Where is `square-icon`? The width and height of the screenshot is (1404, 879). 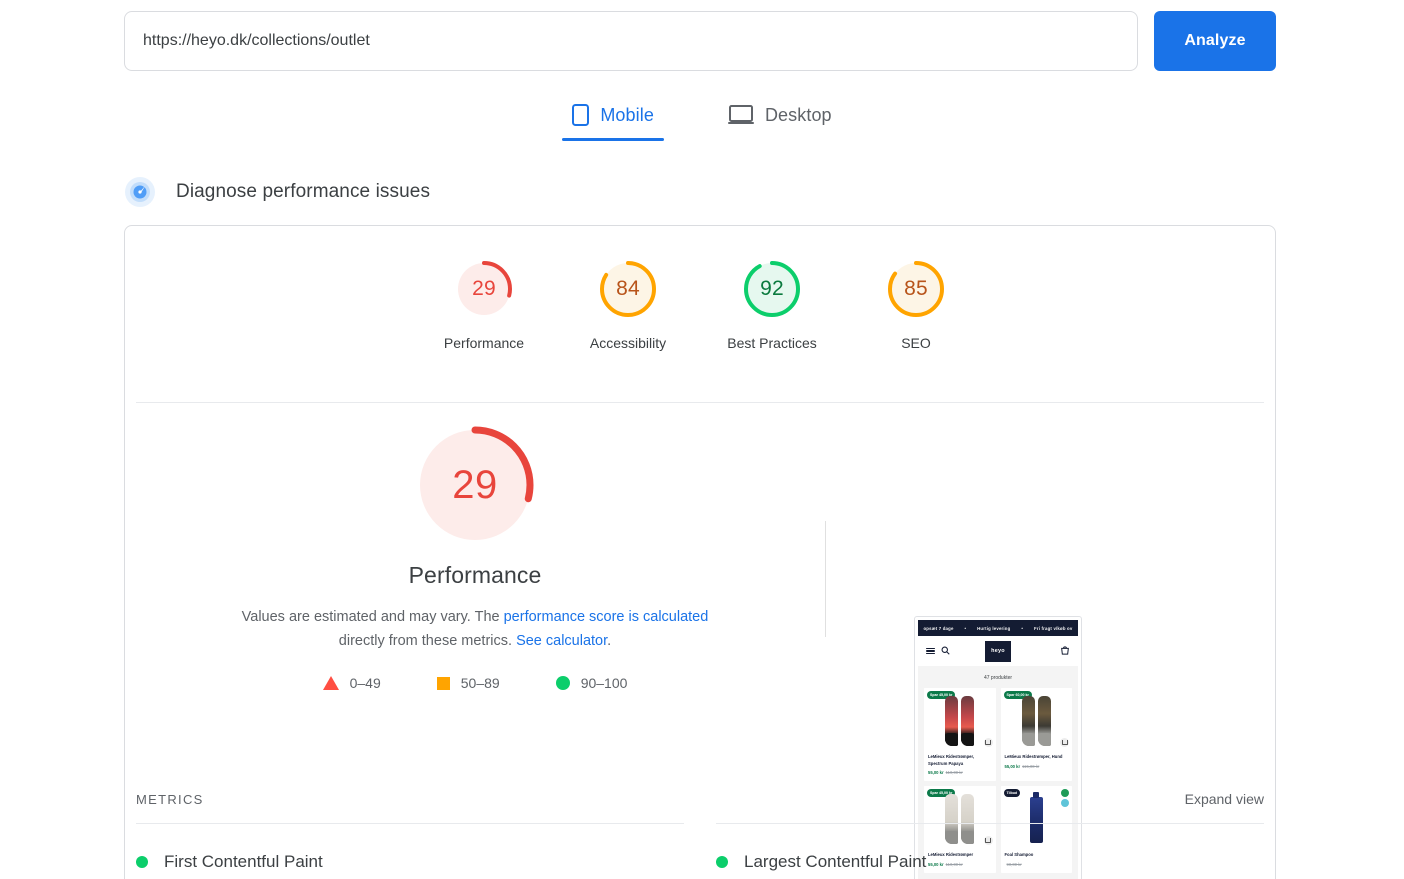
square-icon is located at coordinates (443, 683).